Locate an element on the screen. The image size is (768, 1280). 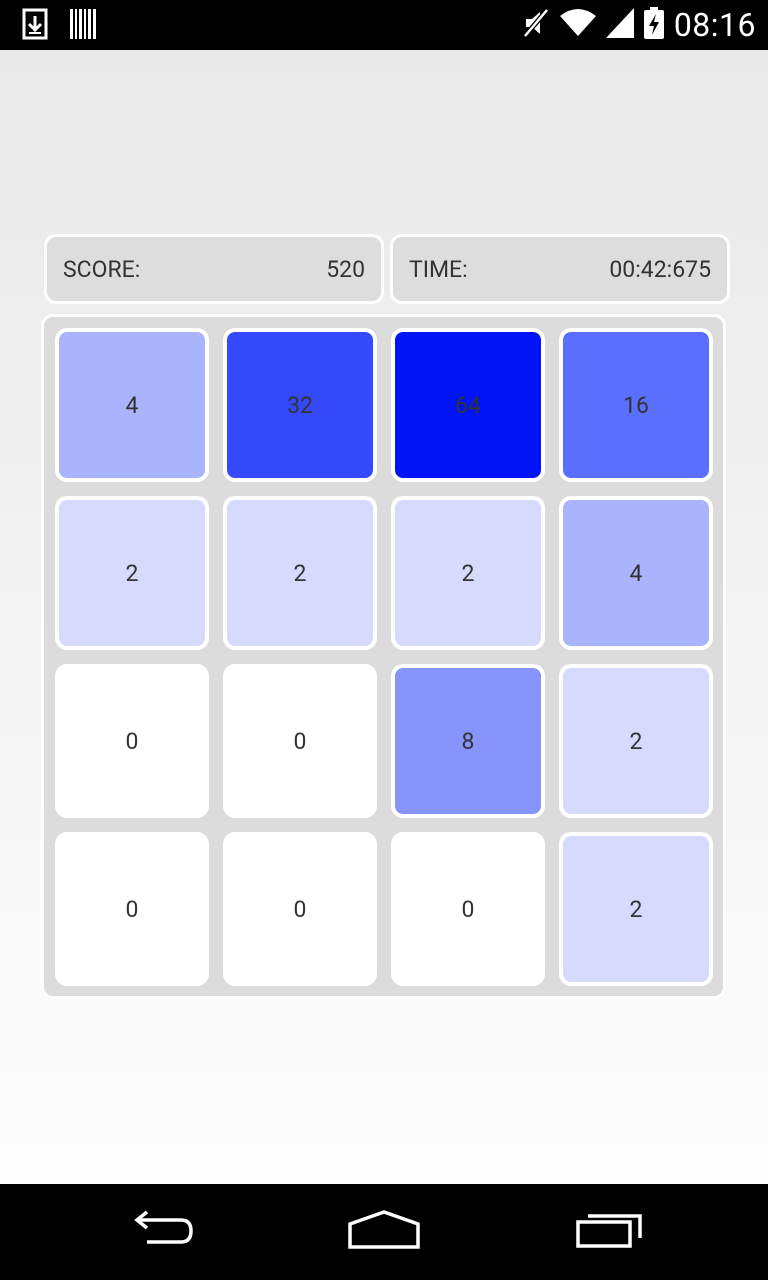
wifi-icon is located at coordinates (577, 25).